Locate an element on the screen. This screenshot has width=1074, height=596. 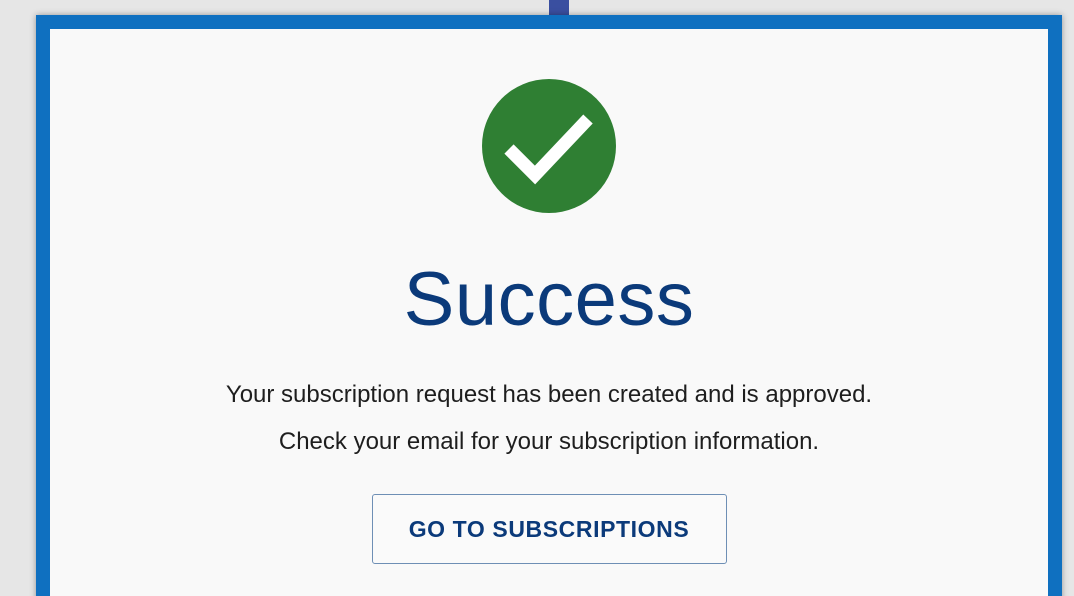
dialog-title: Success is located at coordinates (549, 299).